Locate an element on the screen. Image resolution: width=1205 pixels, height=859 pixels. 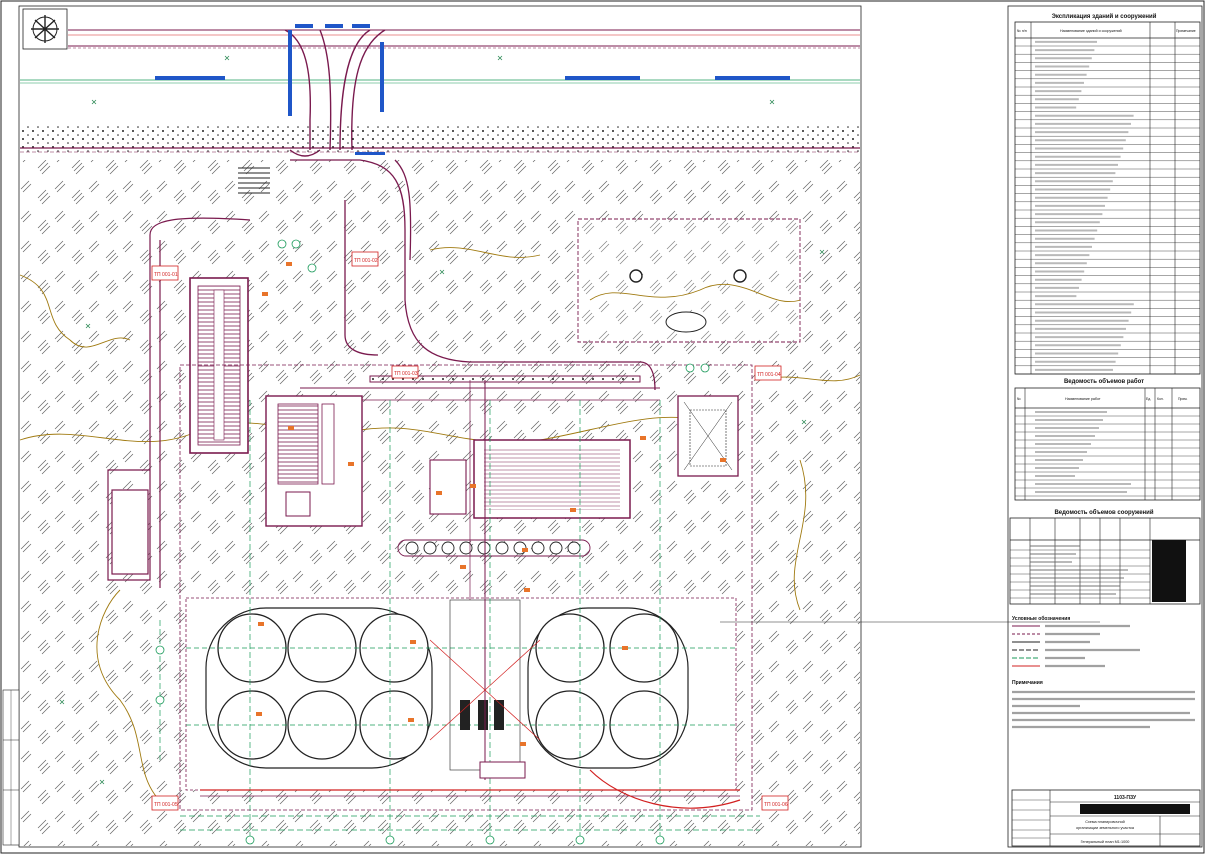
parking-block is located at coordinates (219, 365).